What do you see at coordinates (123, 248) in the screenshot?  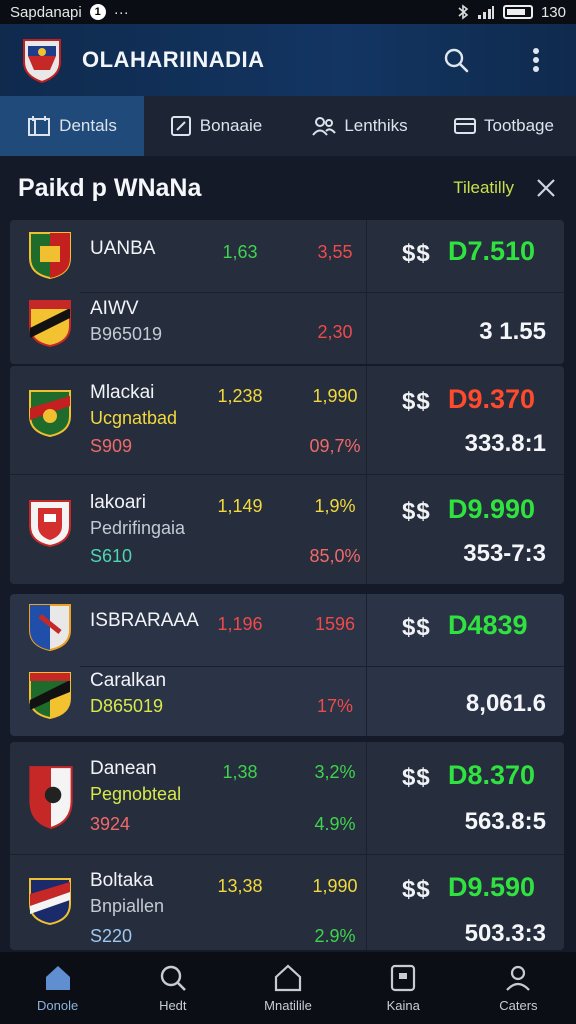 I see `team-name: UANBA` at bounding box center [123, 248].